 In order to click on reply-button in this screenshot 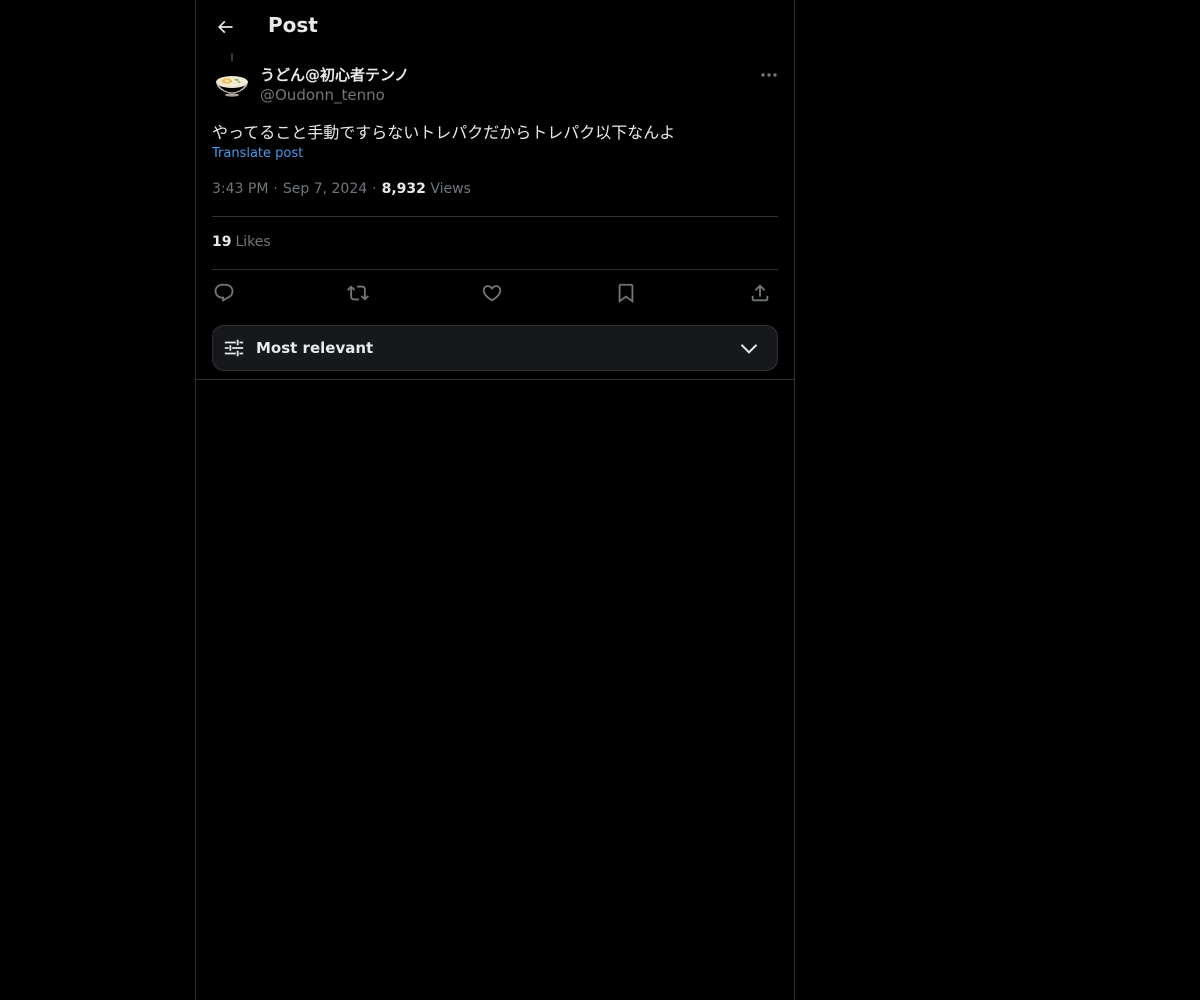, I will do `click(224, 293)`.